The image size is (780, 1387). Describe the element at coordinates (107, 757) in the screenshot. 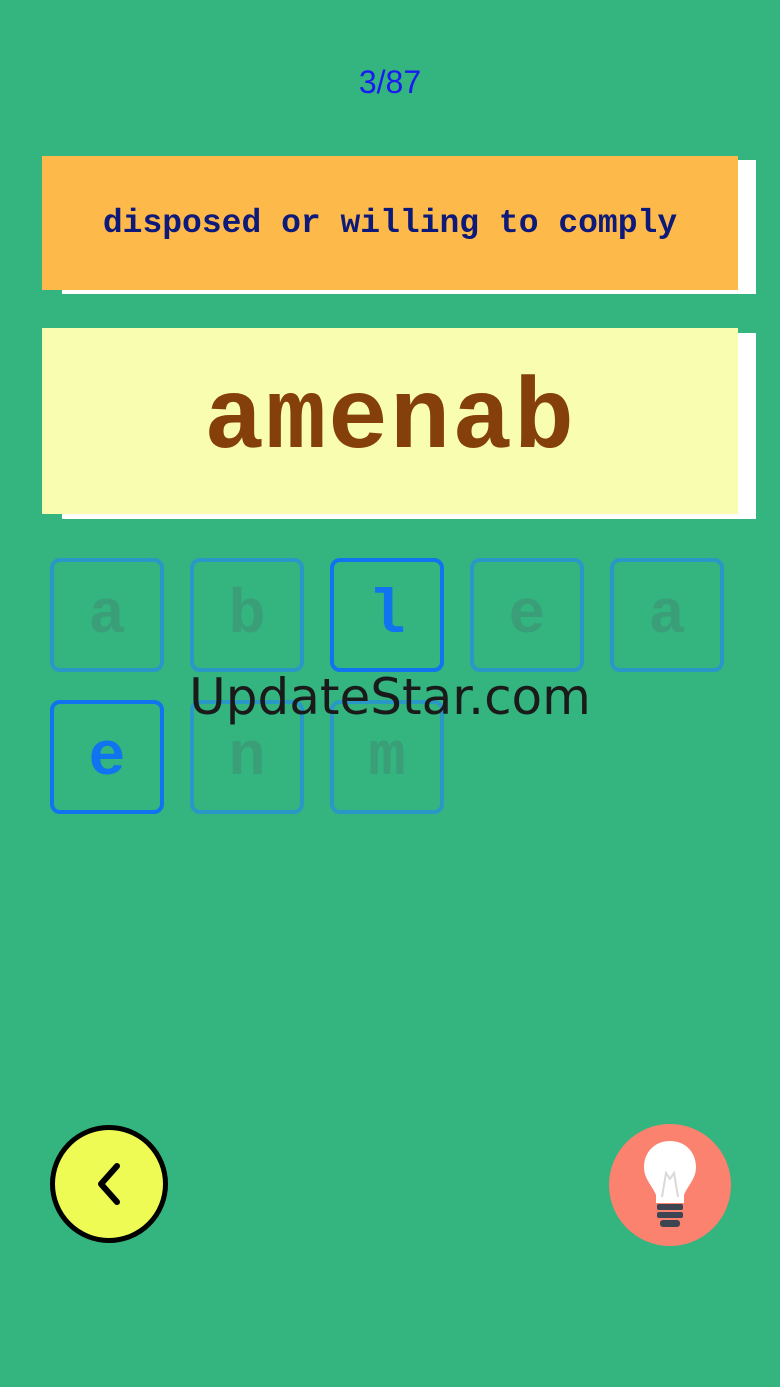

I see `letter-tile-active: e` at that location.